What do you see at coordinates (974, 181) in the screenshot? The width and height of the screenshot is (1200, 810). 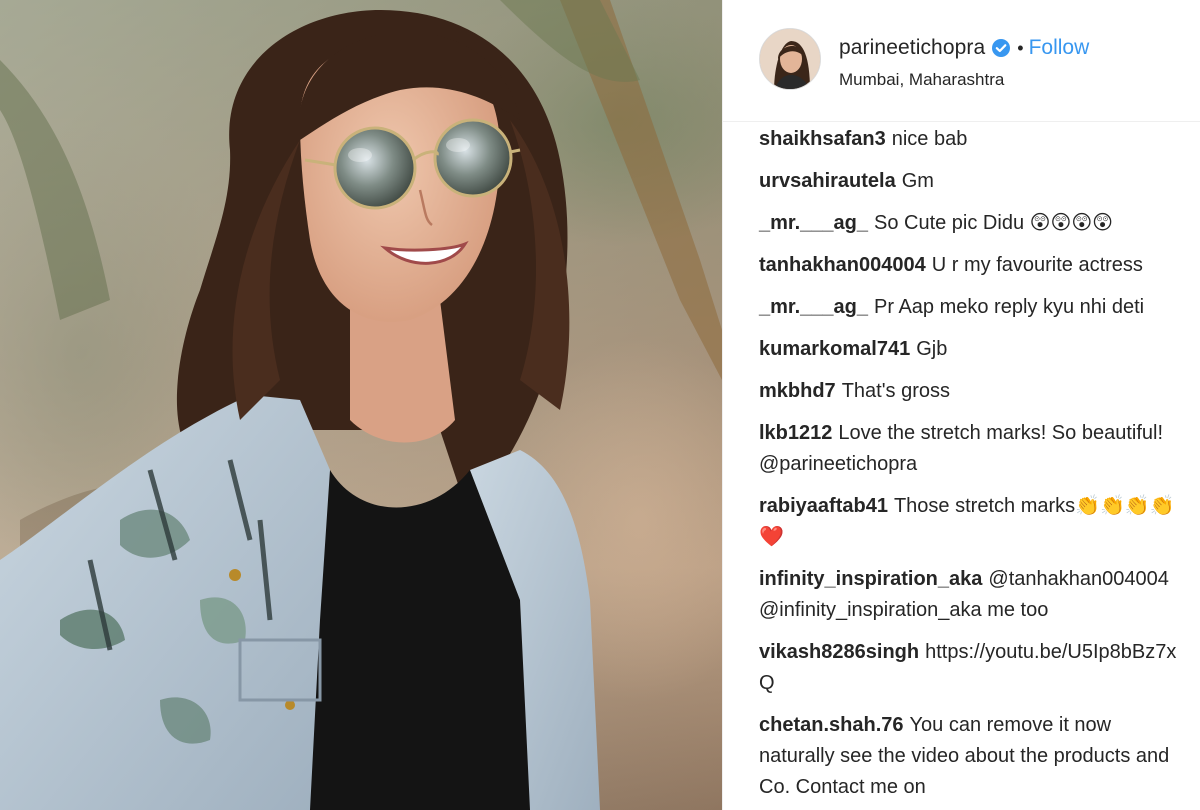 I see `comment-item: urvsahirautela Gm` at bounding box center [974, 181].